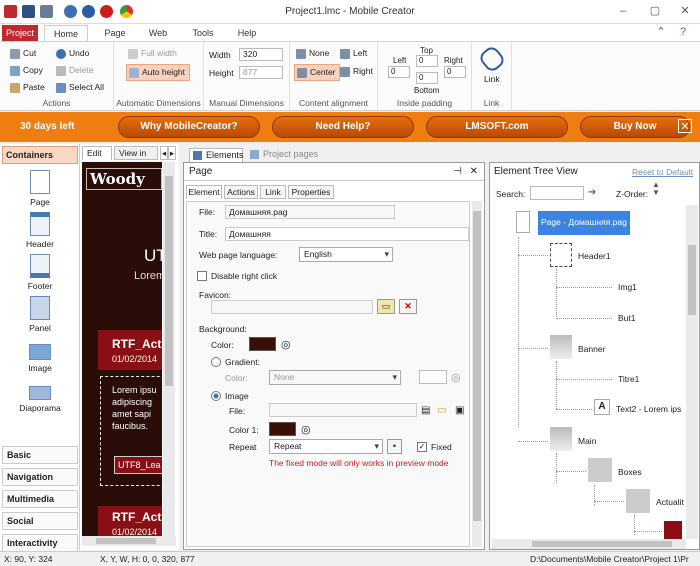 The height and width of the screenshot is (566, 700). Describe the element at coordinates (477, 366) in the screenshot. I see `page-panel-scroll-thumb` at that location.